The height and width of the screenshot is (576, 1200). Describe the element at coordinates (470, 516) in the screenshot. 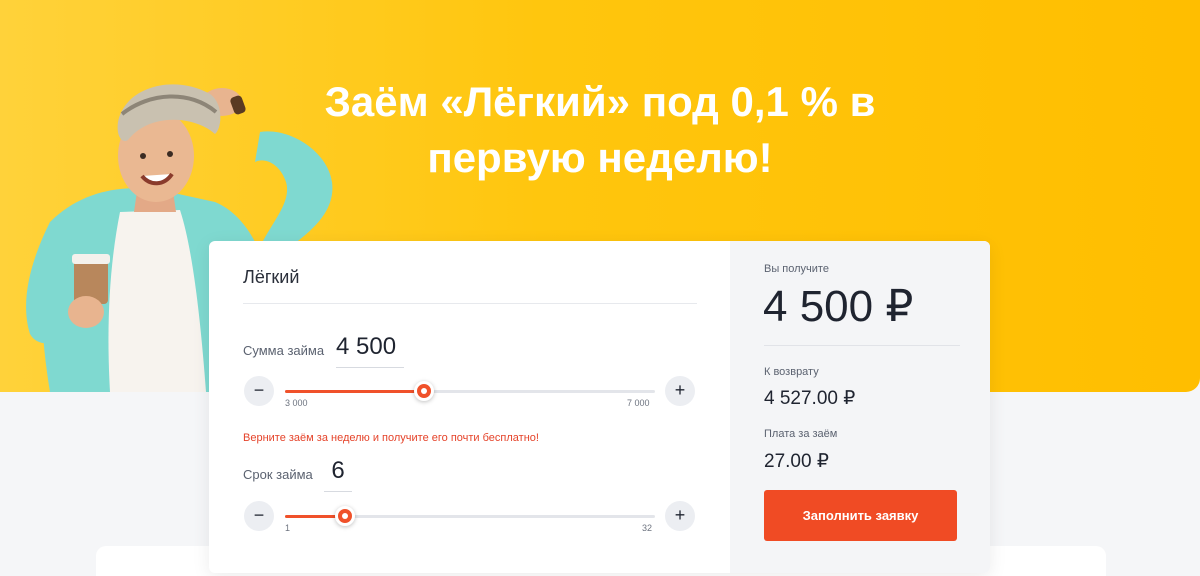

I see `term-slider` at that location.